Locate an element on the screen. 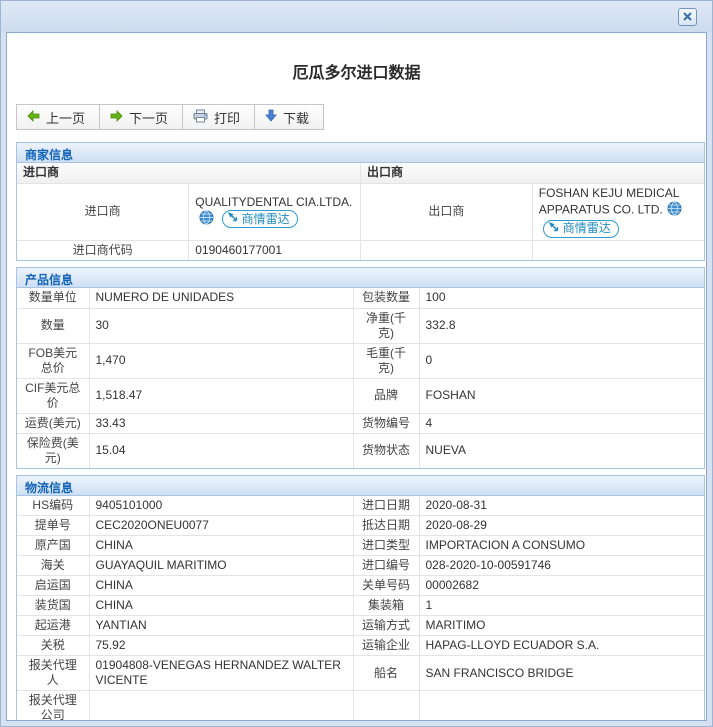  table-row: CIF美元总价 1,518.47 品牌 FOSHAN is located at coordinates (360, 395).